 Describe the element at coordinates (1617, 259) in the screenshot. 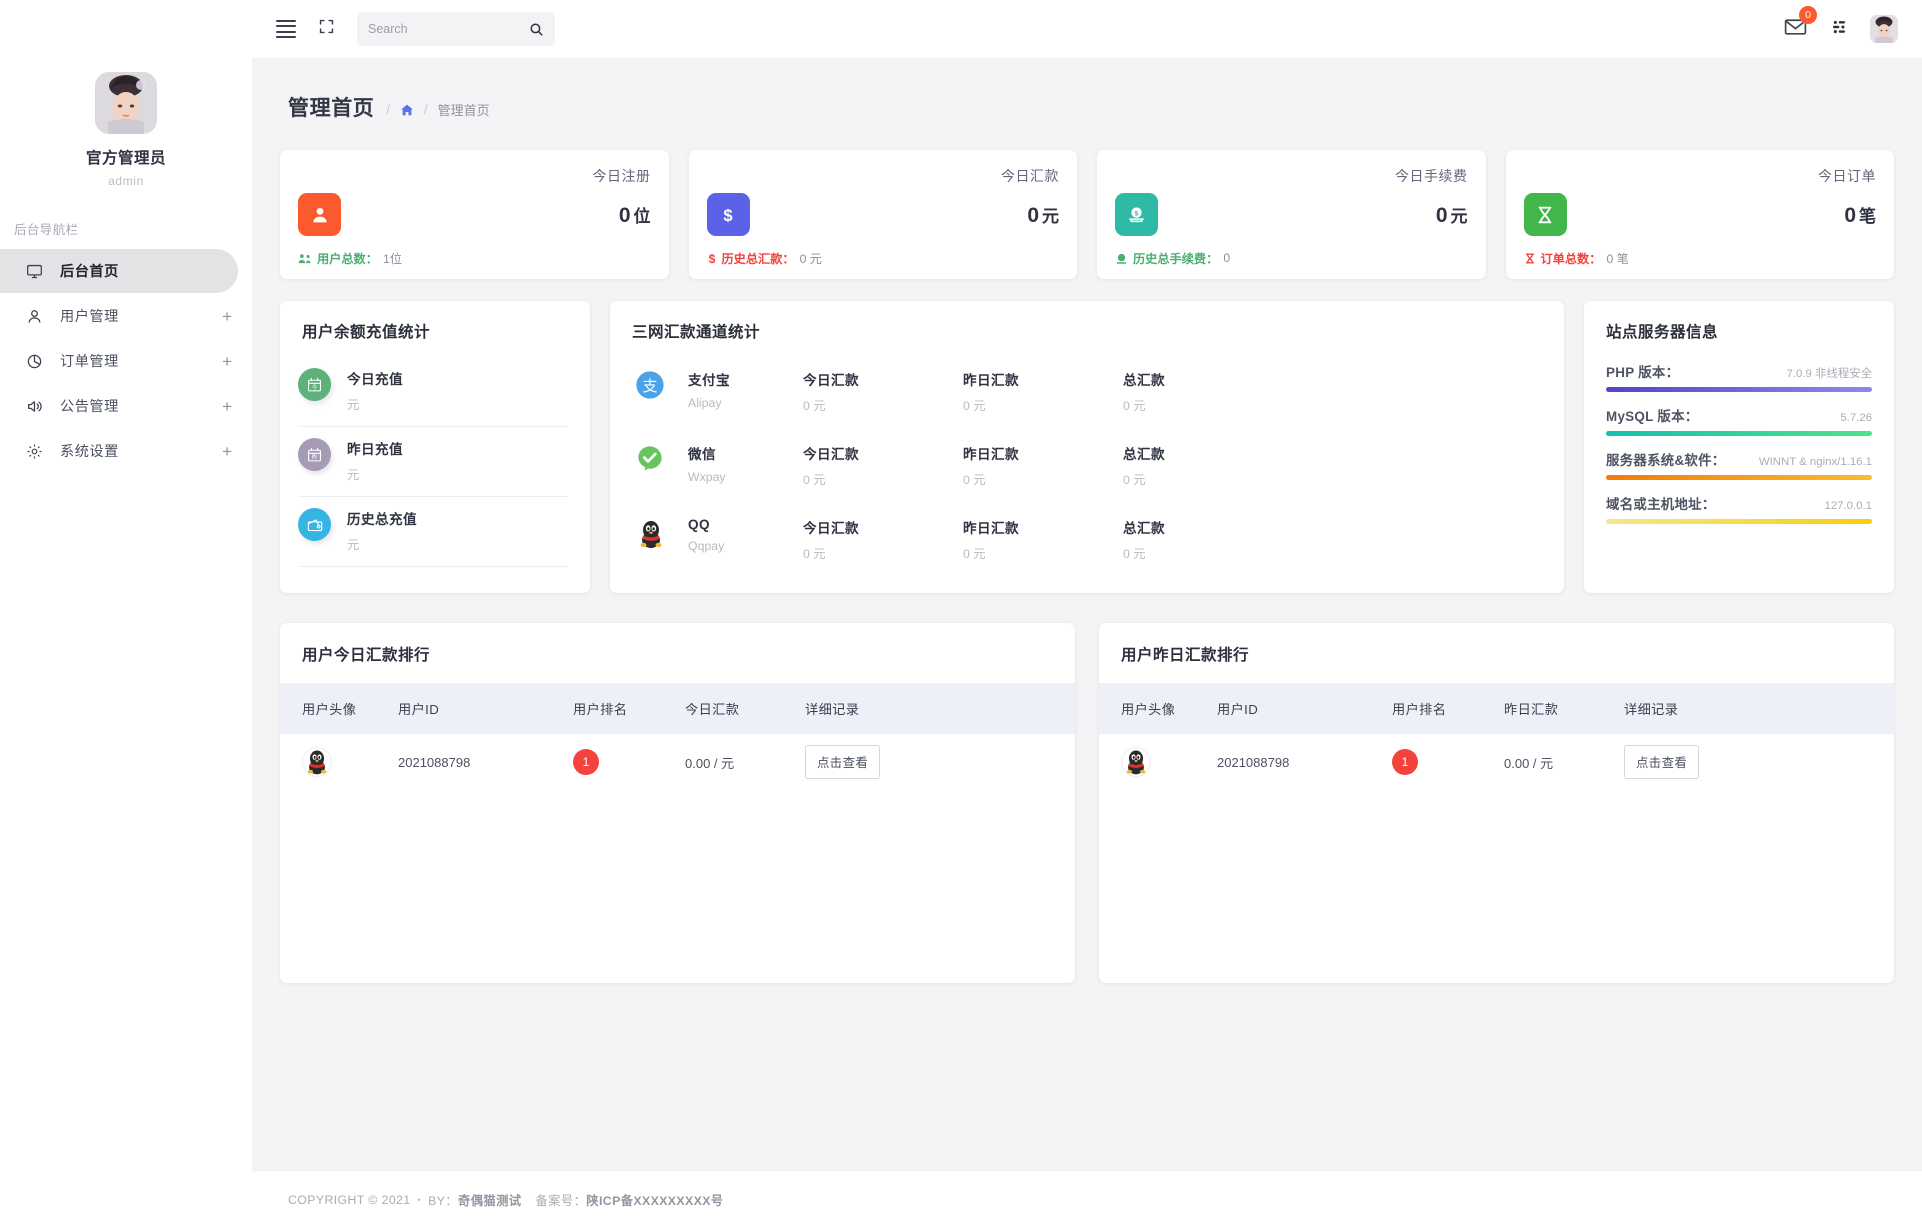

I see `stat-footer-value: 0 笔` at that location.